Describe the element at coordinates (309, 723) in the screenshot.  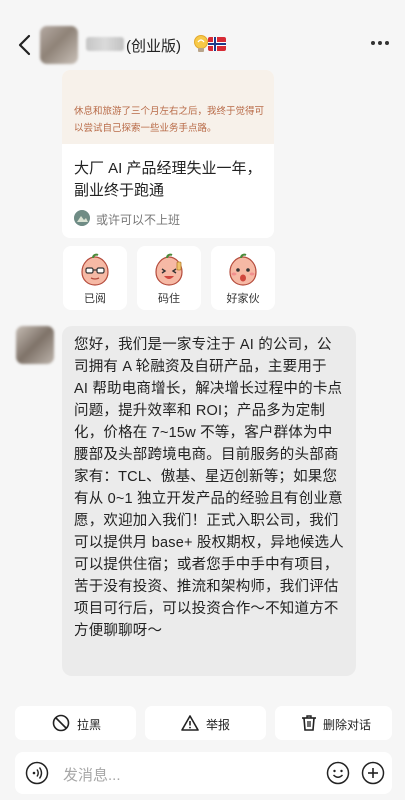
I see `trash-icon` at that location.